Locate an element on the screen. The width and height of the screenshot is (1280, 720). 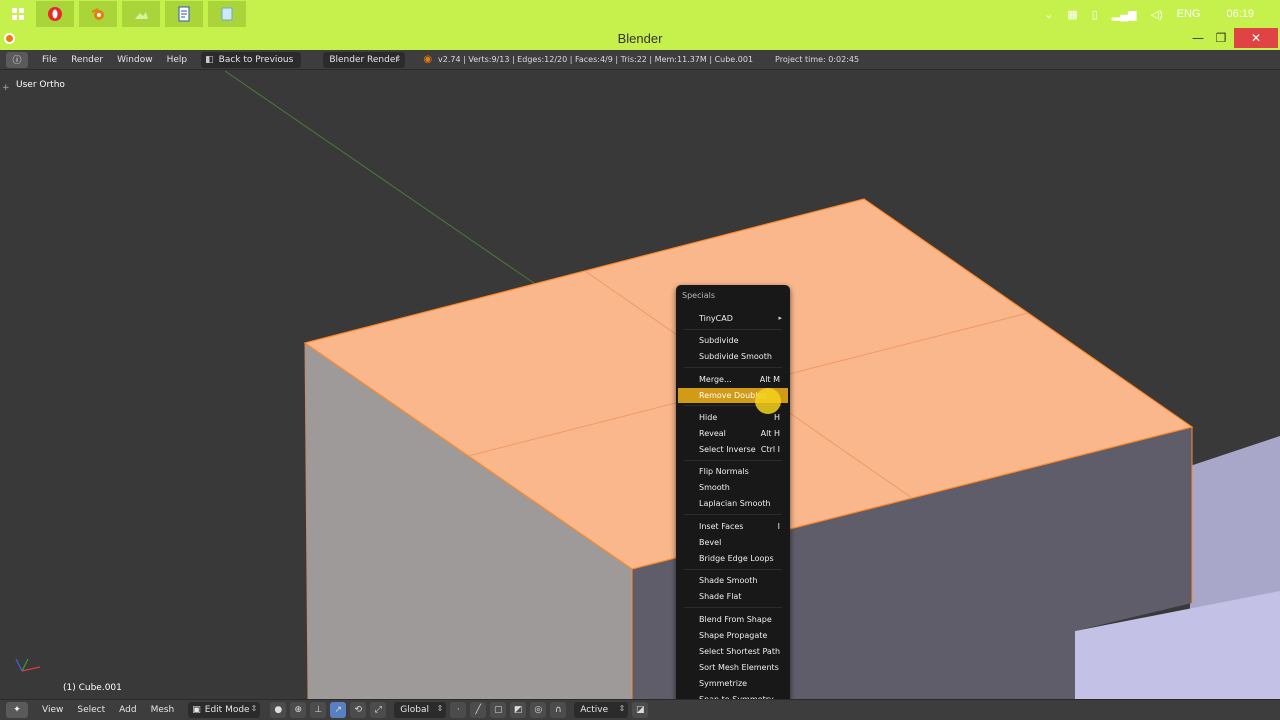
menu-item-sort-mesh-elements: Sort Mesh Elements is located at coordinates (733, 667).